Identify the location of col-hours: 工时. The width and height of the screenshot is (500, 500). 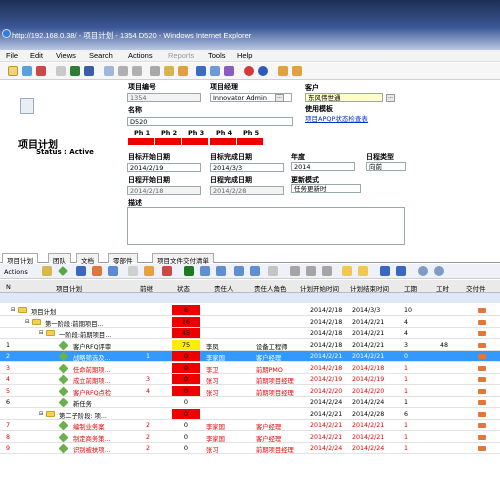
(442, 288).